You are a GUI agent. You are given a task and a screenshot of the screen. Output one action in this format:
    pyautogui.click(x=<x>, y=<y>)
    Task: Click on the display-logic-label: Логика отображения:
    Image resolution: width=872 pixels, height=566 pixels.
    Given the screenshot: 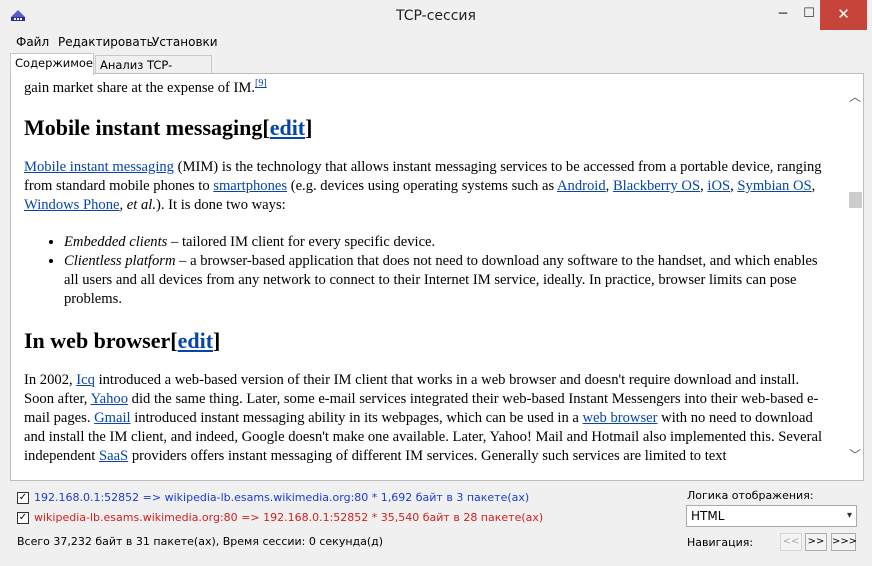 What is the action you would take?
    pyautogui.click(x=750, y=495)
    